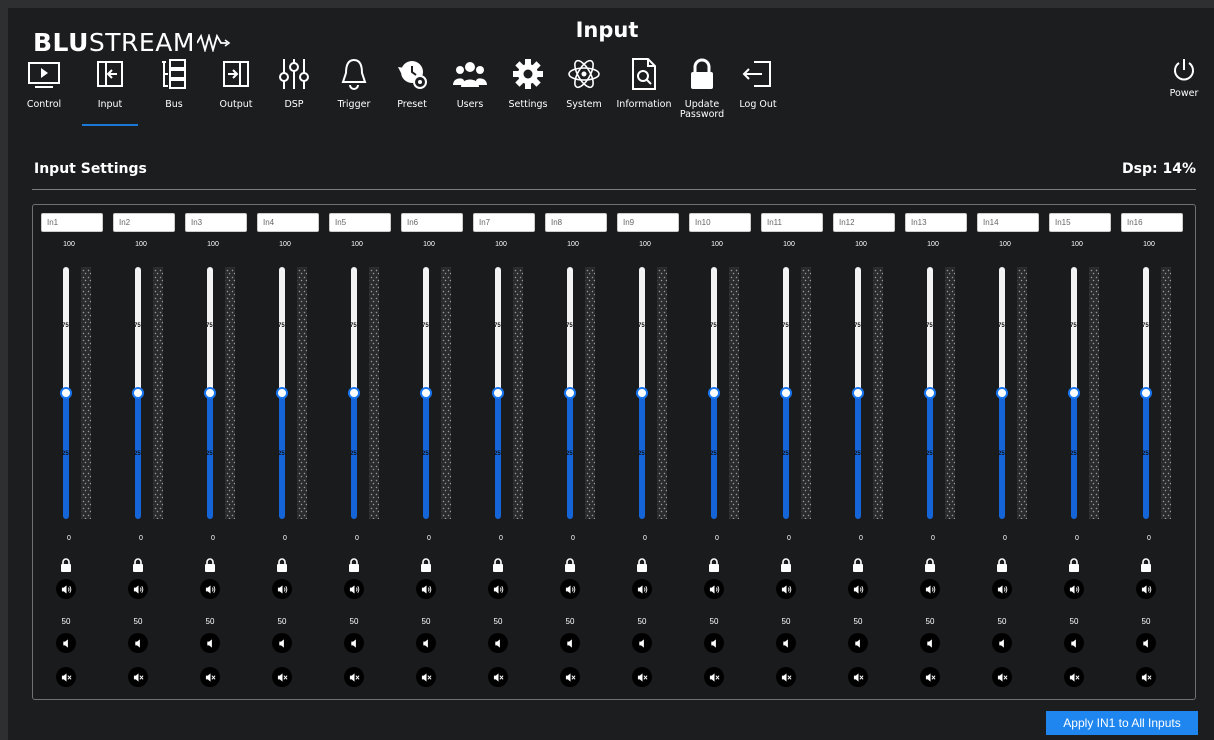  What do you see at coordinates (470, 89) in the screenshot?
I see `nav-item-users: Users` at bounding box center [470, 89].